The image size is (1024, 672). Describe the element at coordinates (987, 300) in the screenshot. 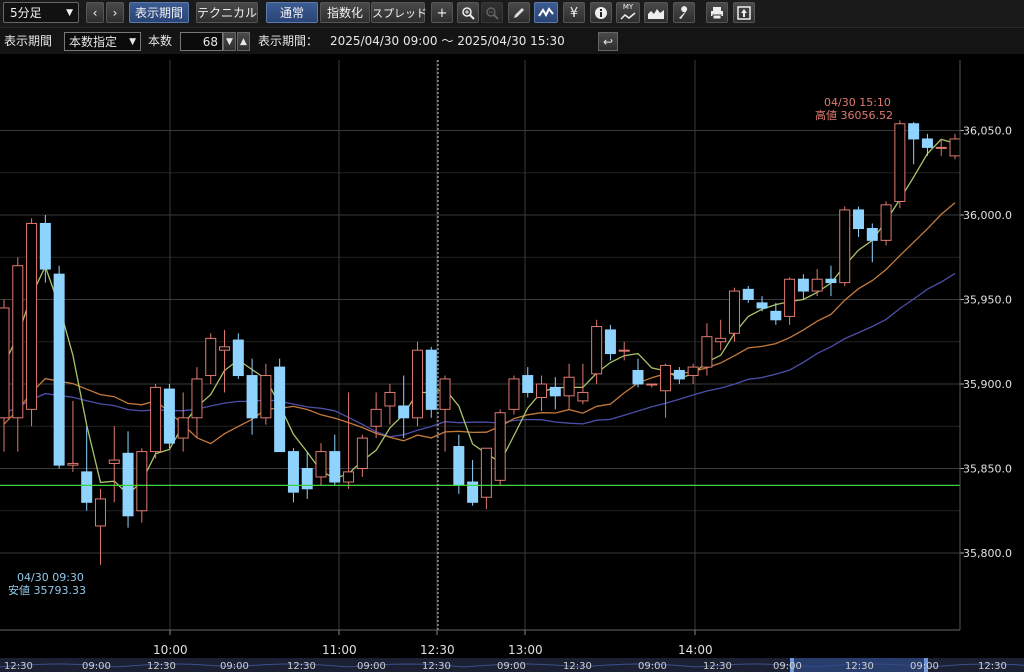

I see `y-tick-label: 35,950.0` at that location.